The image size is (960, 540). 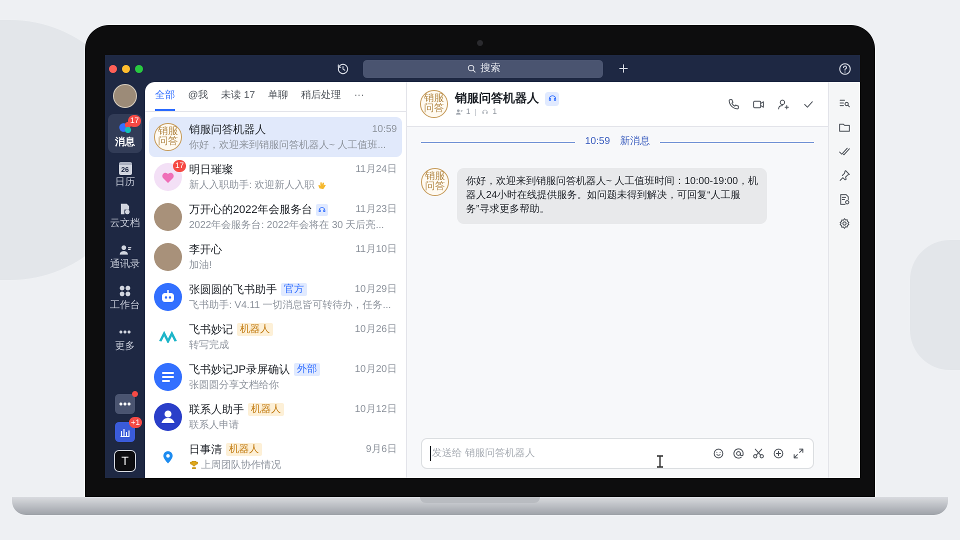 I want to click on bar-chart-icon, so click(x=125, y=432).